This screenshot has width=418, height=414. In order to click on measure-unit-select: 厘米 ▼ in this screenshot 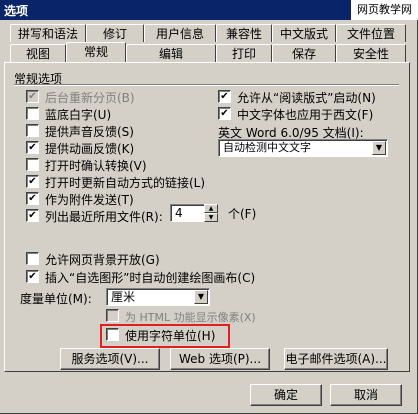, I will do `click(158, 297)`.